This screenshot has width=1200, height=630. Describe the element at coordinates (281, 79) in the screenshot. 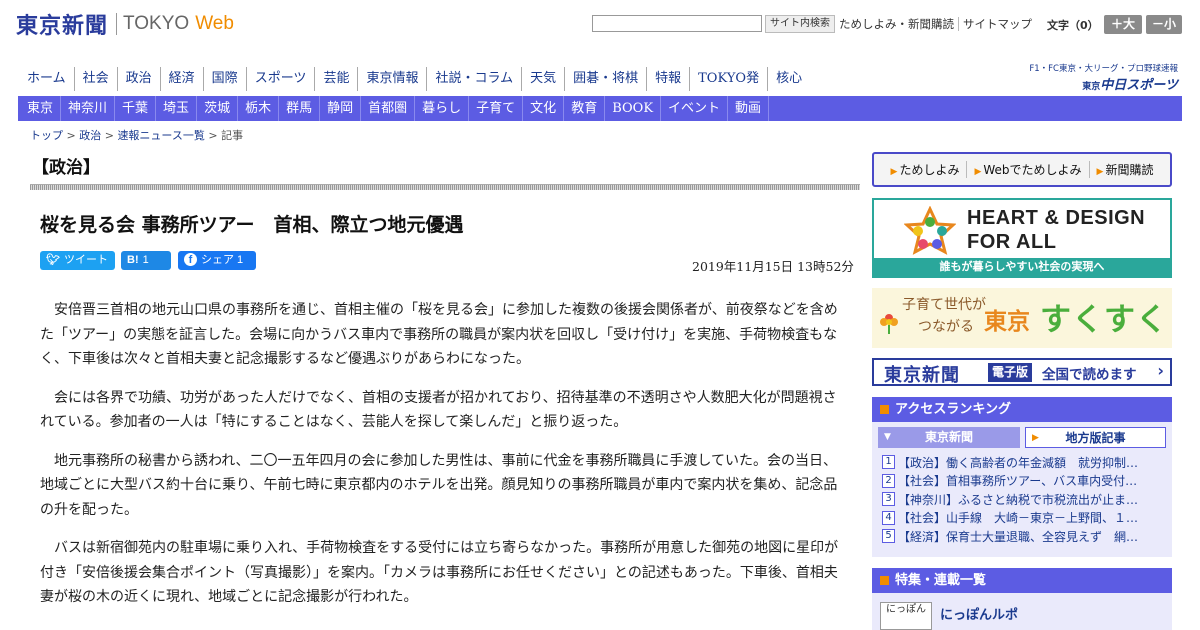

I see `nav-sports: スポーツ` at that location.